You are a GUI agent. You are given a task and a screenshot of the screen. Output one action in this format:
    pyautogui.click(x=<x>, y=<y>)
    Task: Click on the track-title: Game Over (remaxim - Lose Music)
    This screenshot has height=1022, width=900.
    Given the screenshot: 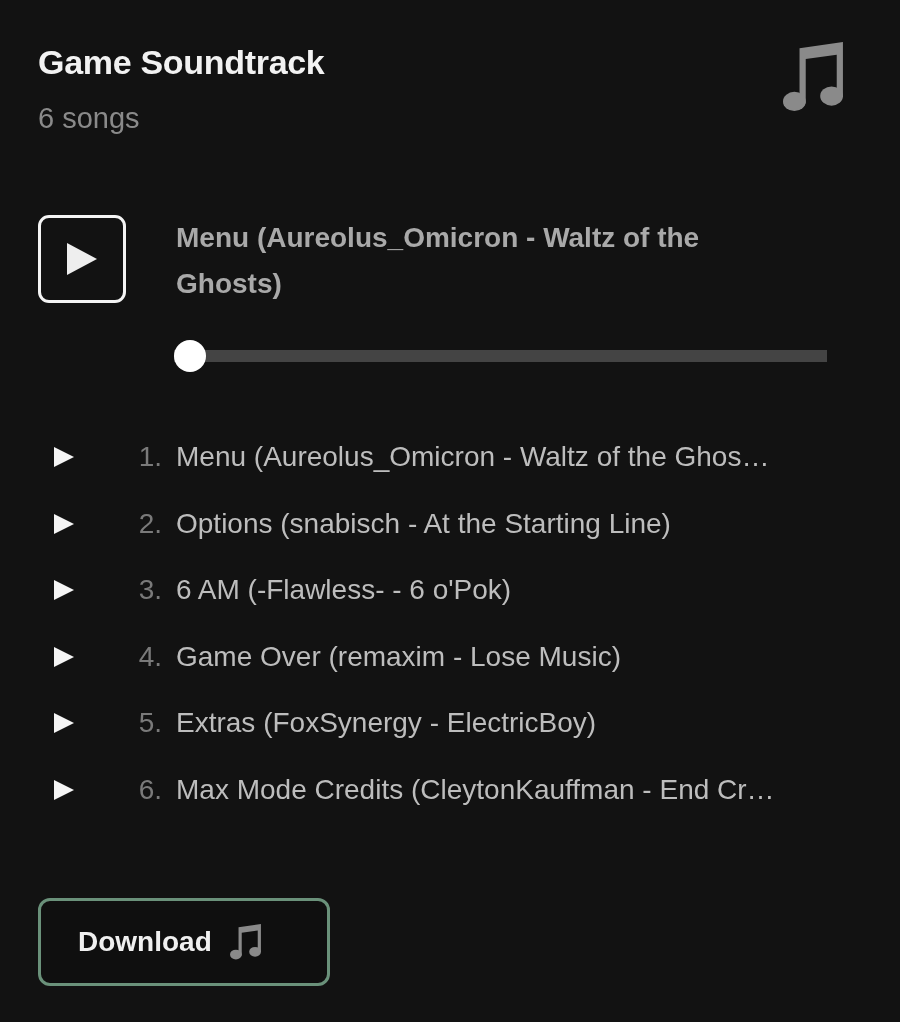 What is the action you would take?
    pyautogui.click(x=398, y=656)
    